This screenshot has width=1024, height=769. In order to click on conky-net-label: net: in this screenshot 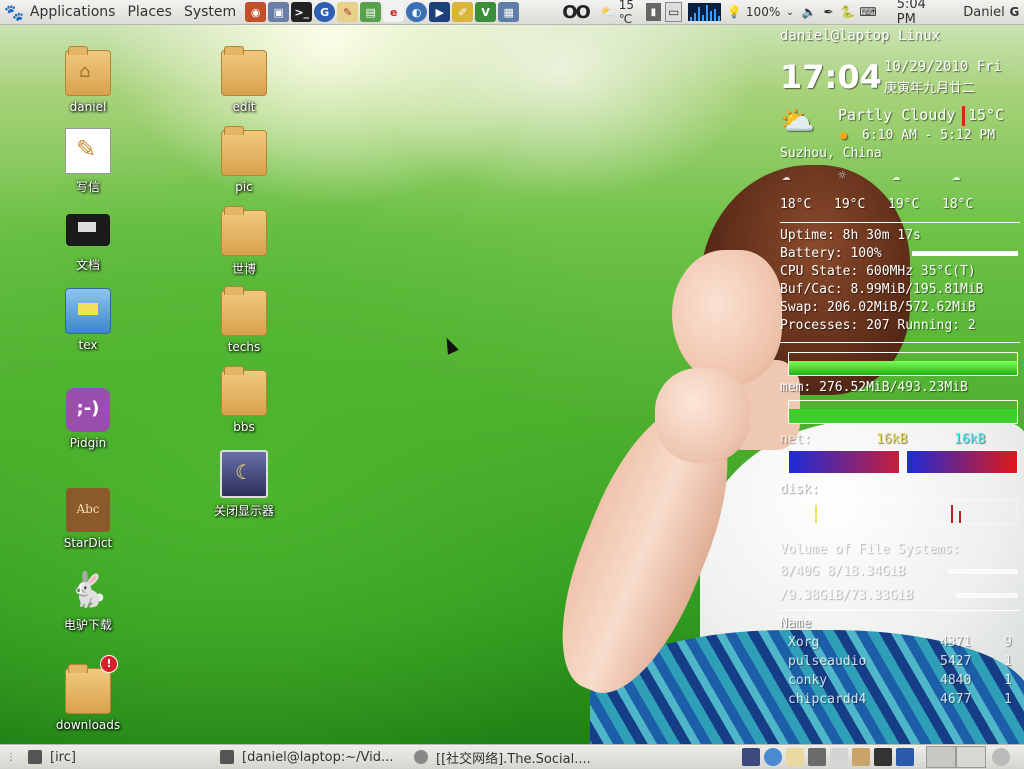, I will do `click(796, 439)`.